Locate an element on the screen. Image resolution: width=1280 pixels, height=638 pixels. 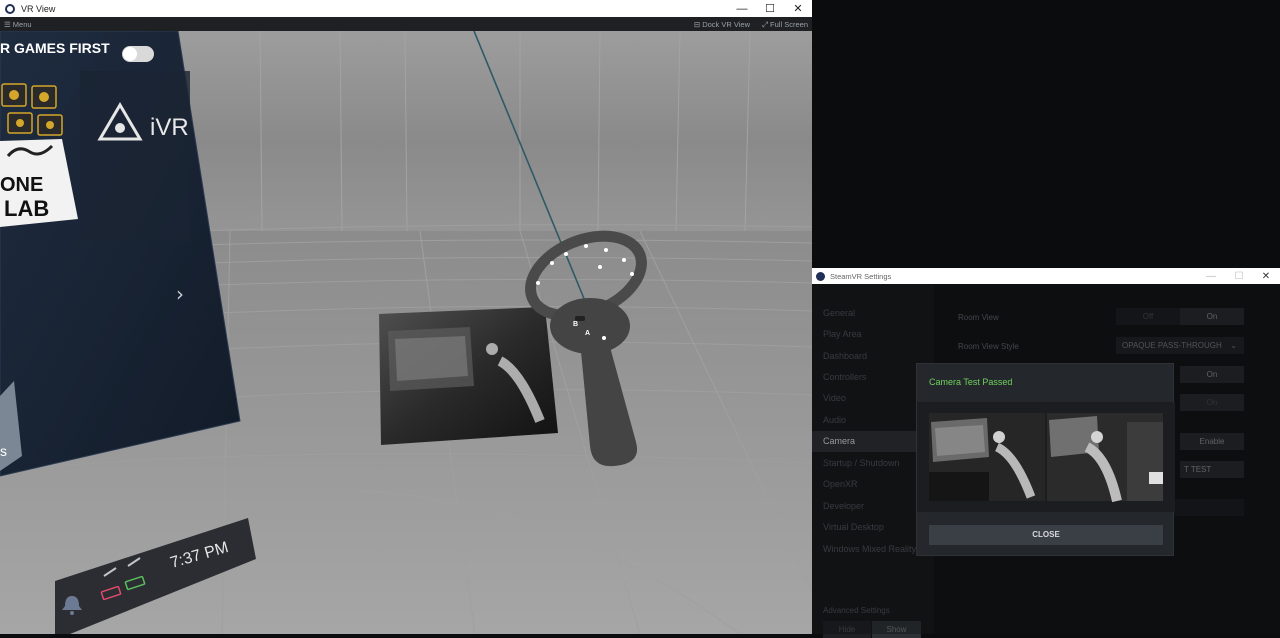
minimize-button: — is located at coordinates (742, 8).